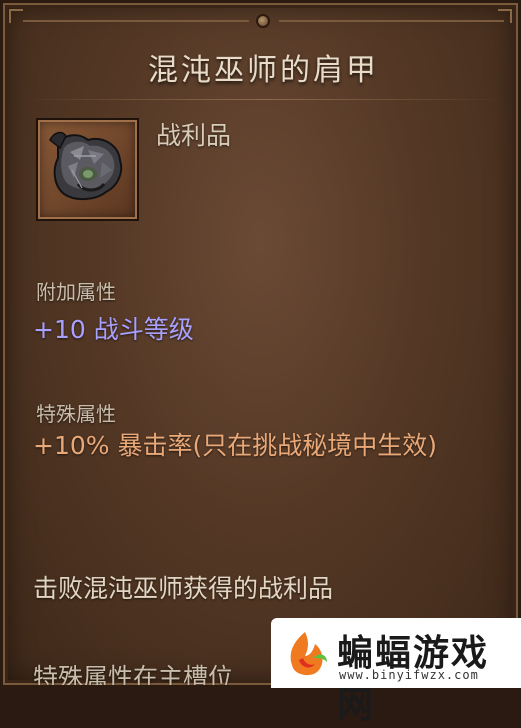 The height and width of the screenshot is (728, 521). Describe the element at coordinates (263, 21) in the screenshot. I see `top-ornament-icon` at that location.